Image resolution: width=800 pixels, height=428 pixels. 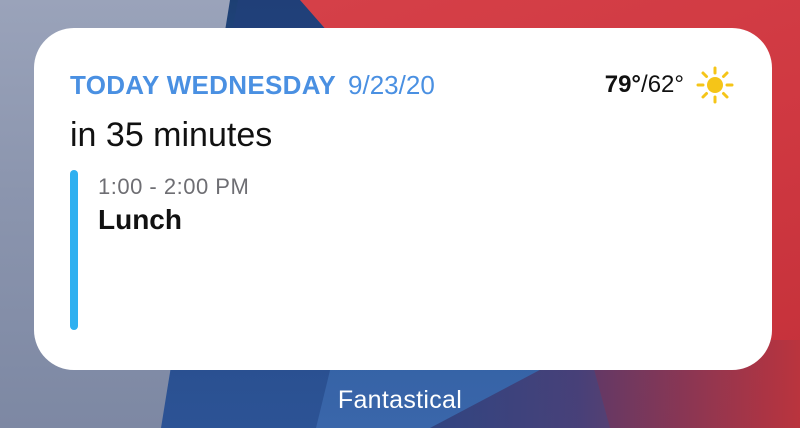 What do you see at coordinates (391, 85) in the screenshot?
I see `date-label: 9/23/20` at bounding box center [391, 85].